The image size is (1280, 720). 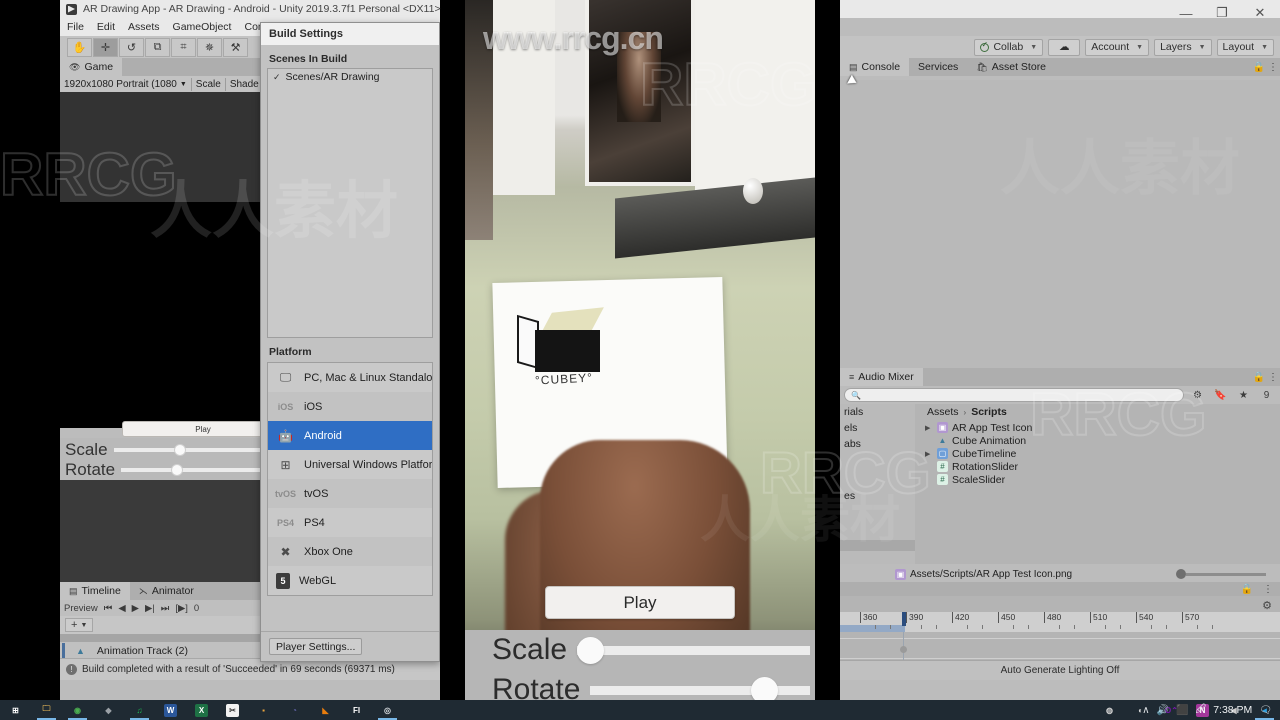 I want to click on tab-animator: ⋋ Animator, so click(x=166, y=591).